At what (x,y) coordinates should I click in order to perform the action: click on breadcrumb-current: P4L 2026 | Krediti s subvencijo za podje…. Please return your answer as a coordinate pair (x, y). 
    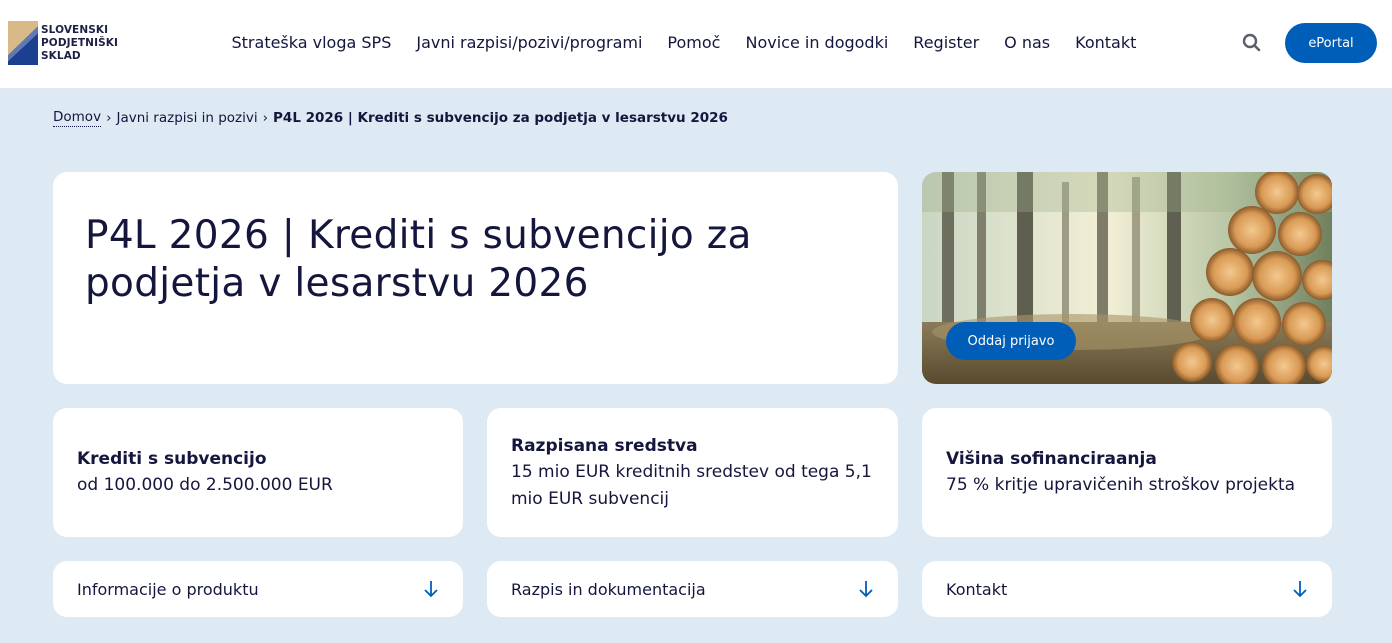
    Looking at the image, I should click on (500, 118).